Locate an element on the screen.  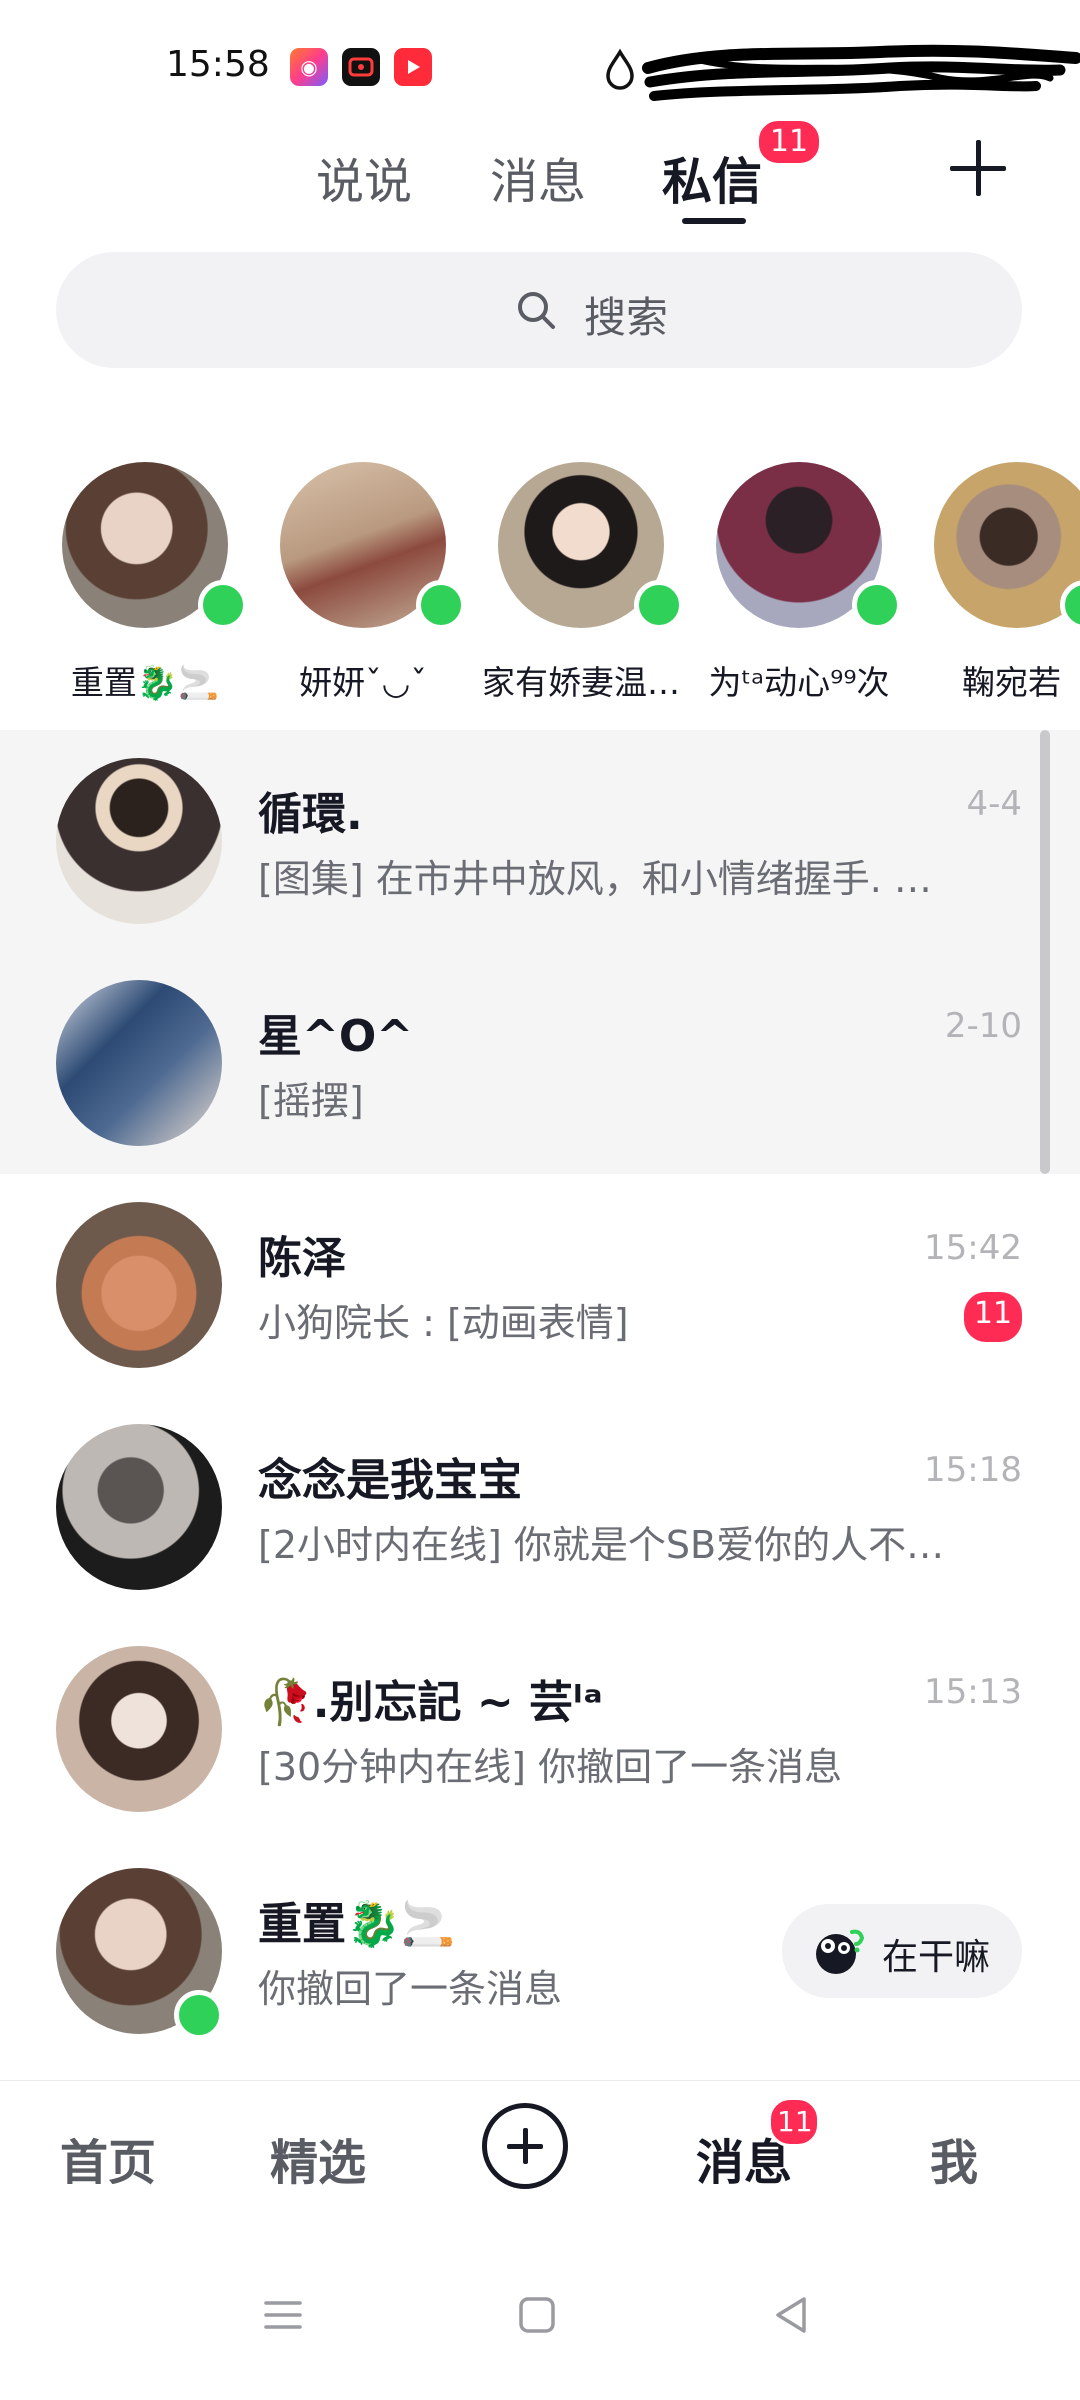
online-friends-row: 重置🐉🚬 妍妍ˇ◡ˇ 家有娇妻温… 为ᵗᵃ动心⁹⁹次 鞠宛若 is located at coordinates (540, 585).